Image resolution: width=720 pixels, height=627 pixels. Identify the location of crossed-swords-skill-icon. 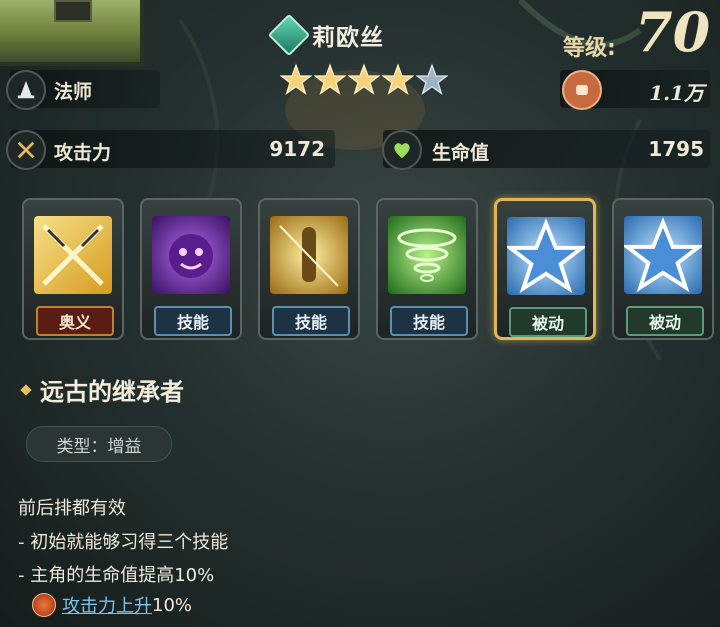
(73, 255).